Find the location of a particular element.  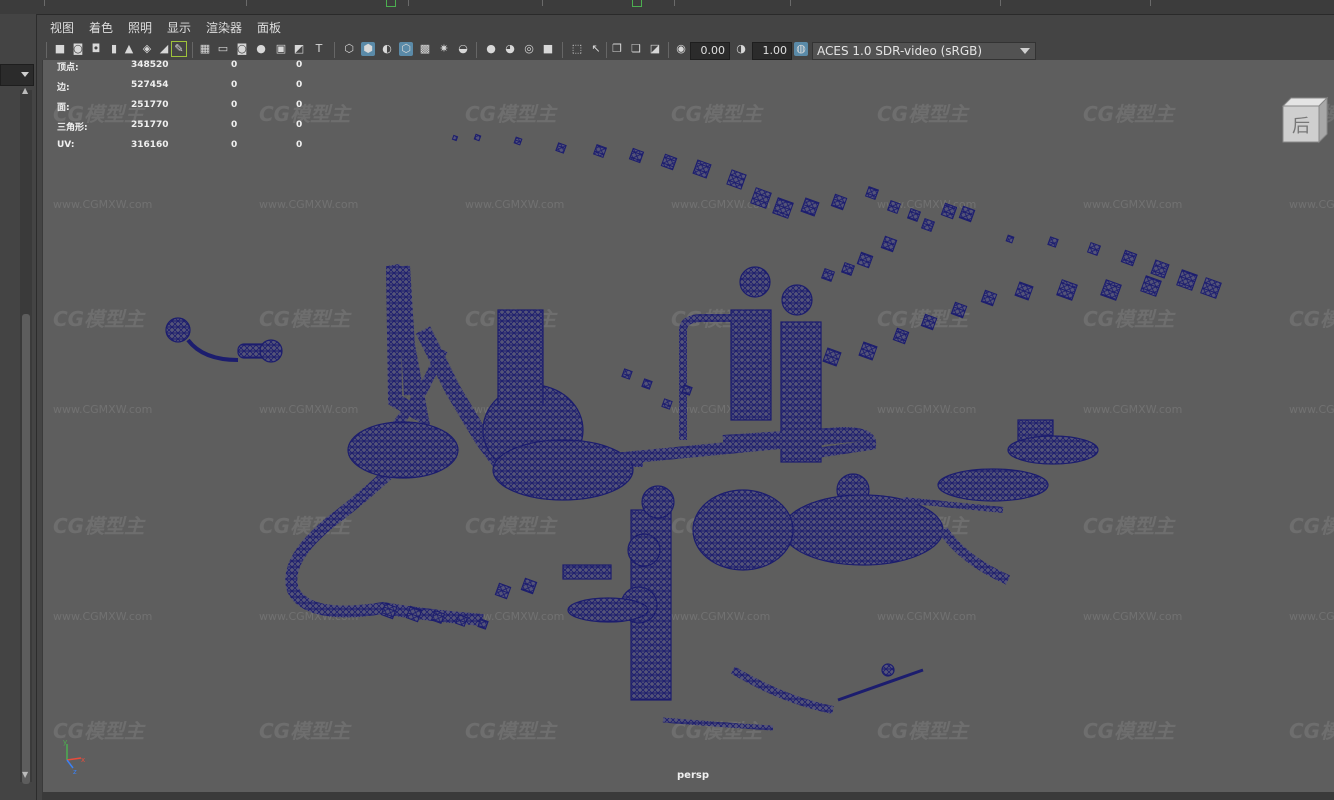

wireframe-on-shaded-icon: ⬡ is located at coordinates (406, 49).